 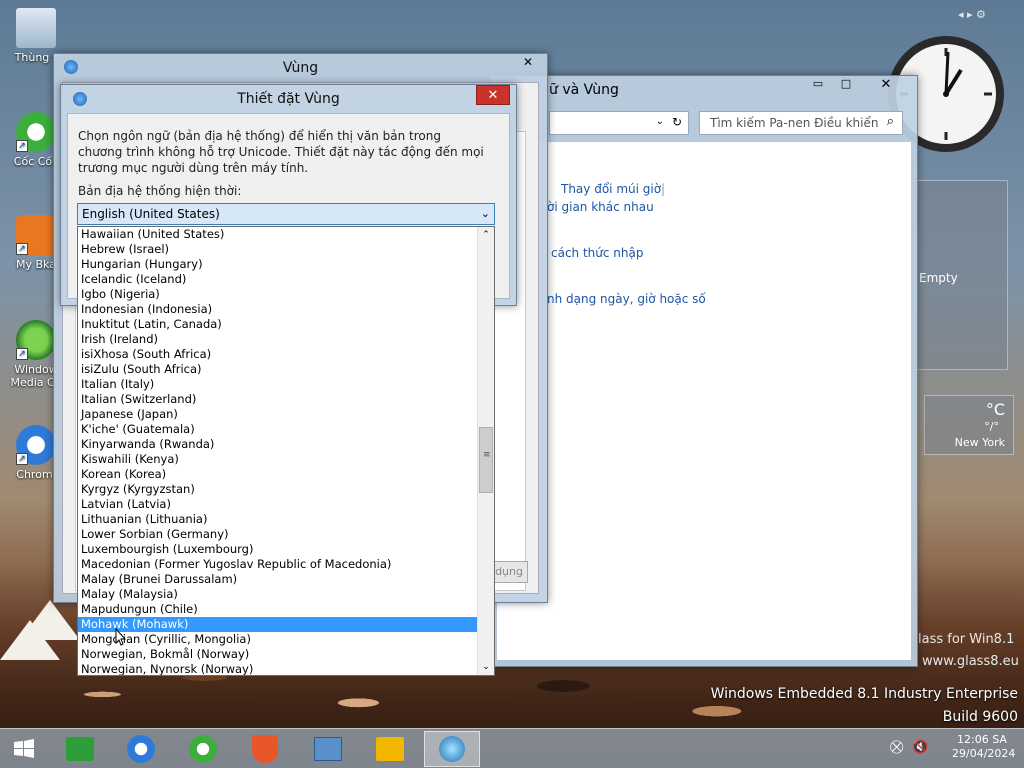 What do you see at coordinates (277, 459) in the screenshot?
I see `locale-option: Kiswahili (Kenya)` at bounding box center [277, 459].